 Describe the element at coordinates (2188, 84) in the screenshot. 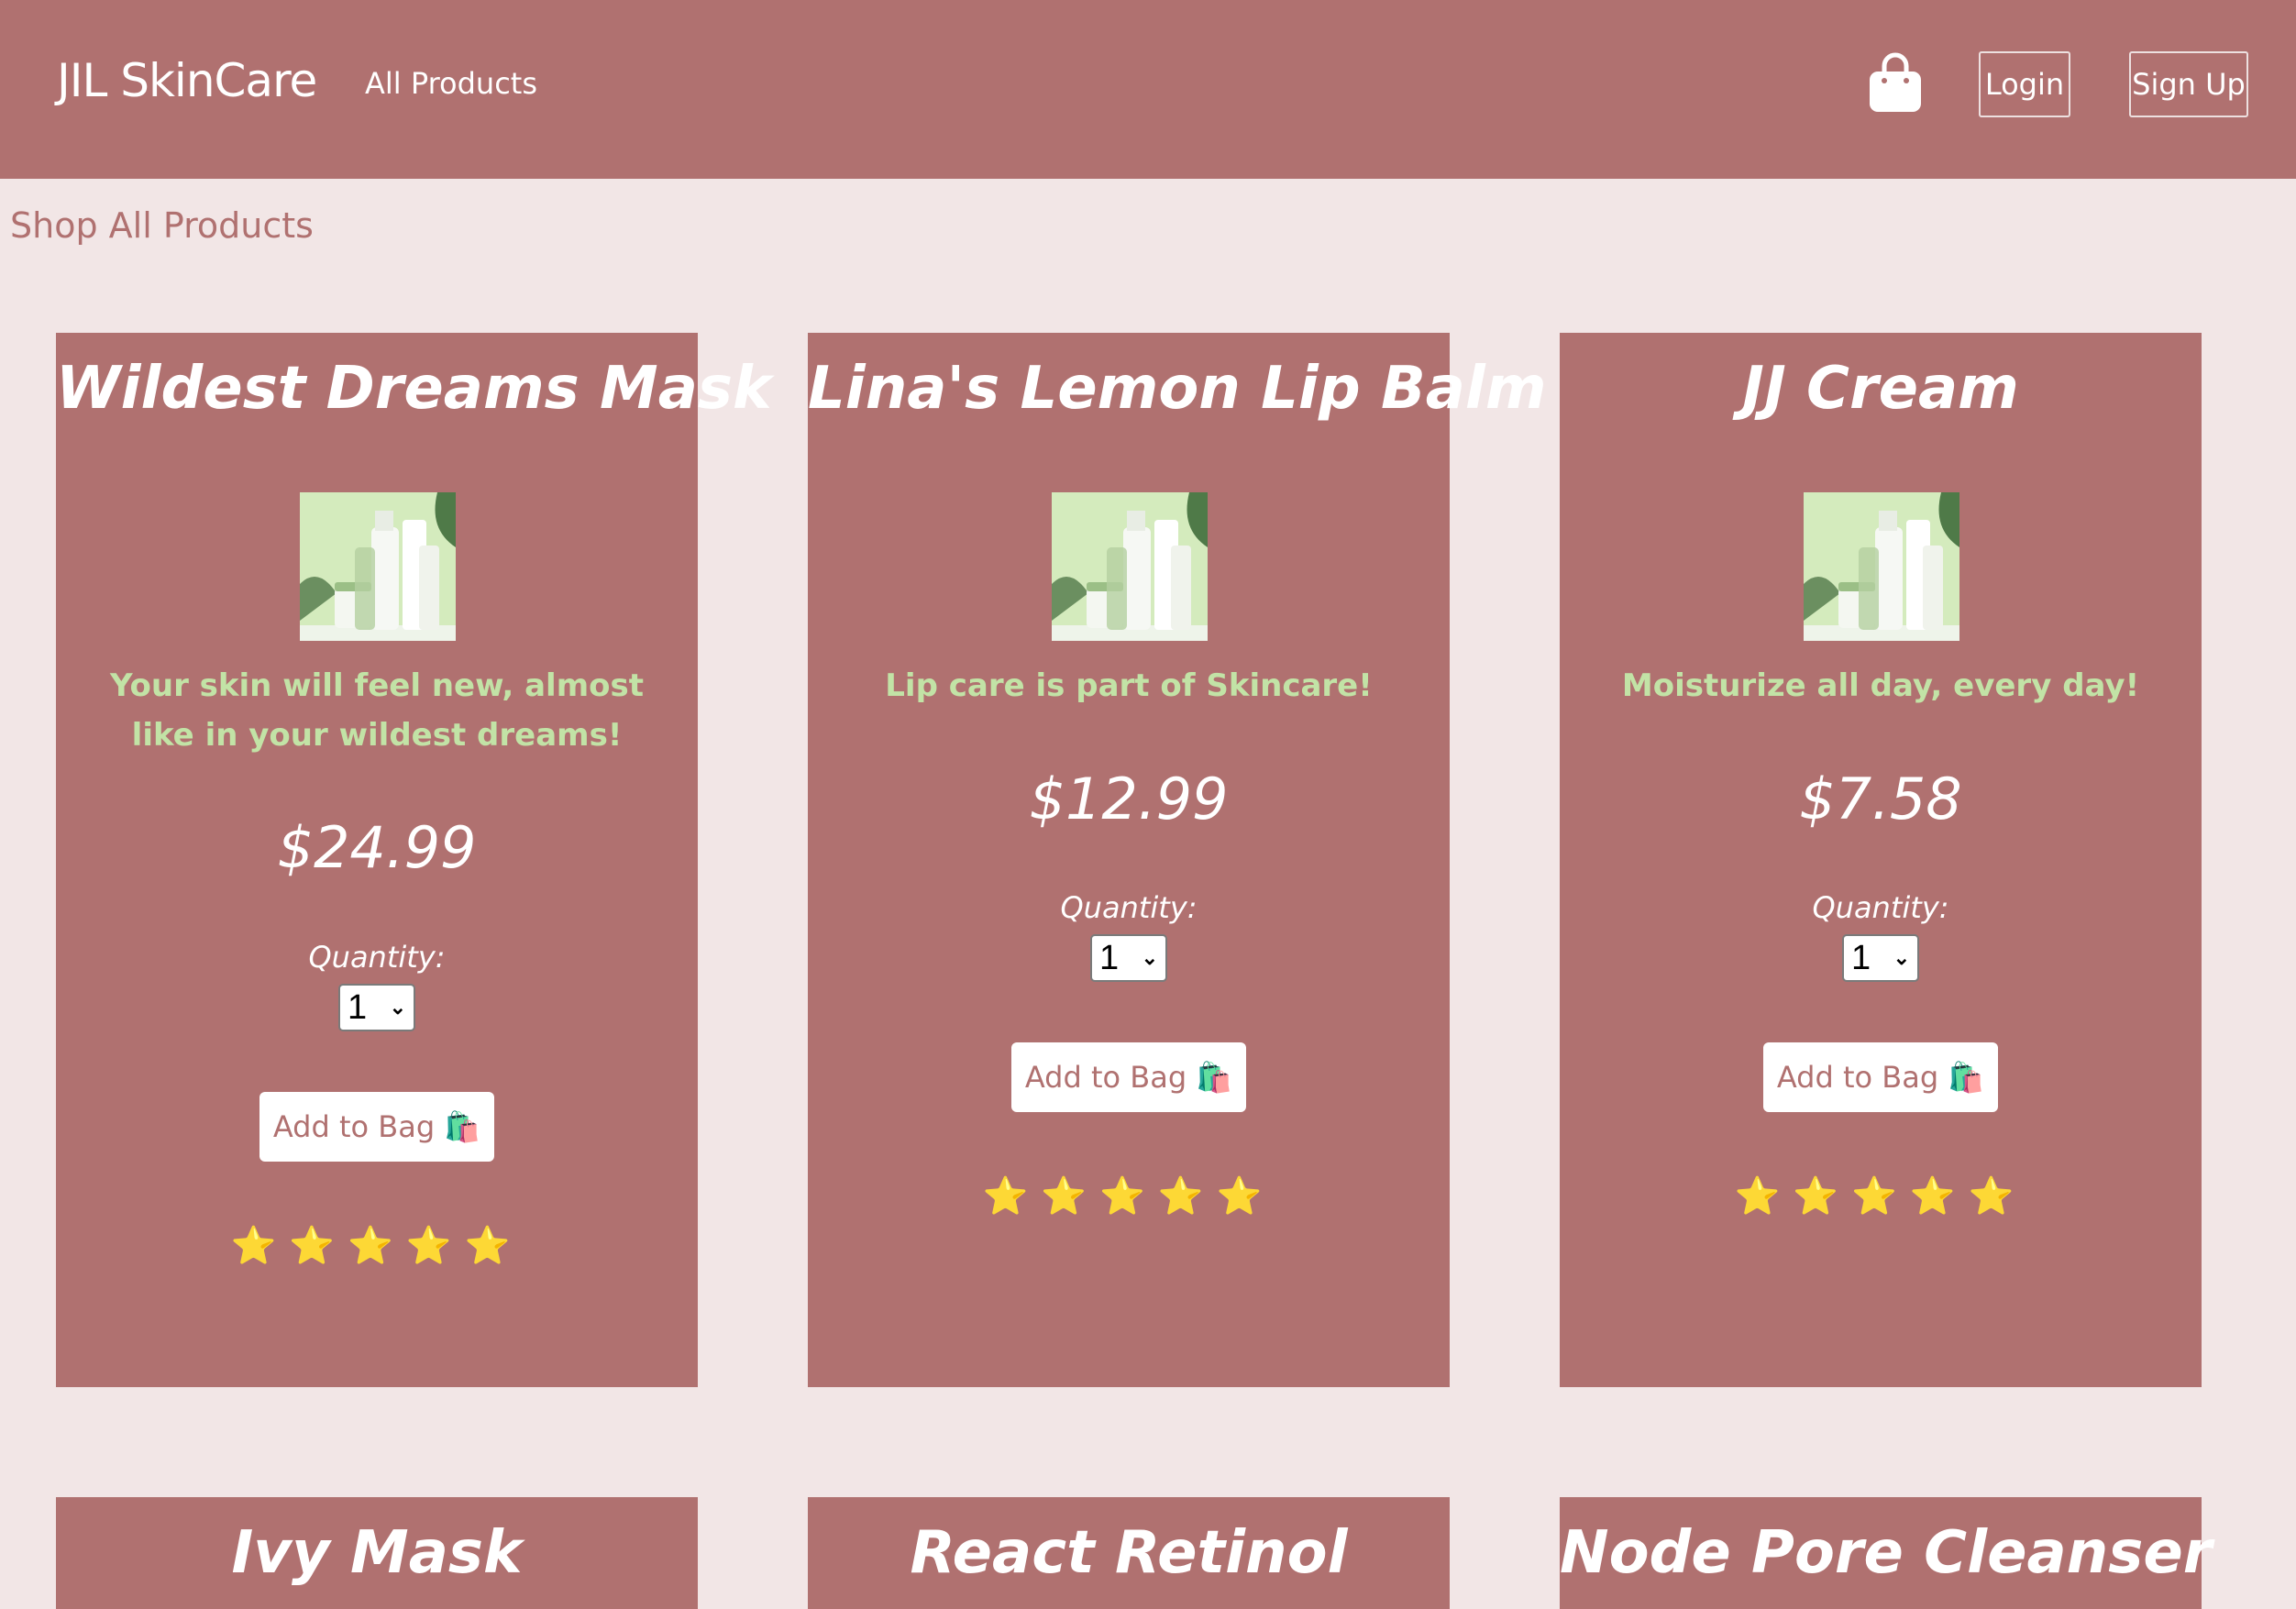

I see `signup-button: Sign Up` at that location.